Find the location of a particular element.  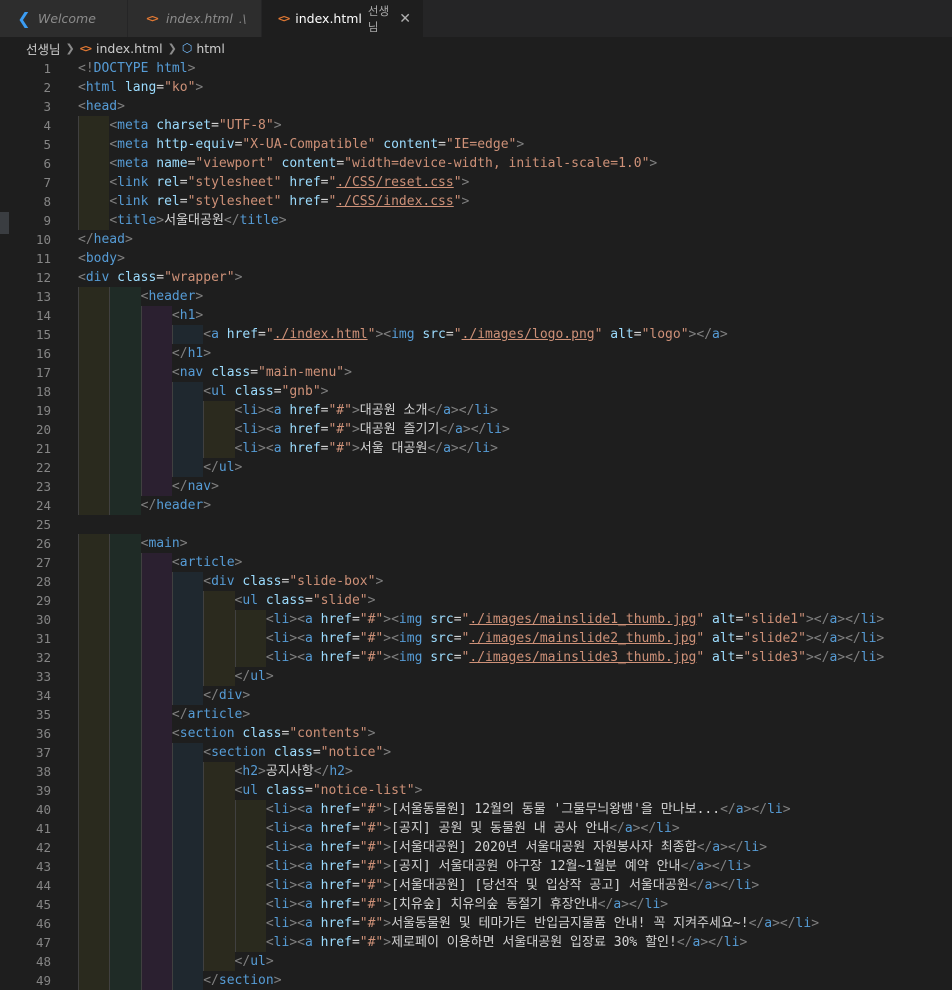

line-number: 3 is located at coordinates (47, 106).